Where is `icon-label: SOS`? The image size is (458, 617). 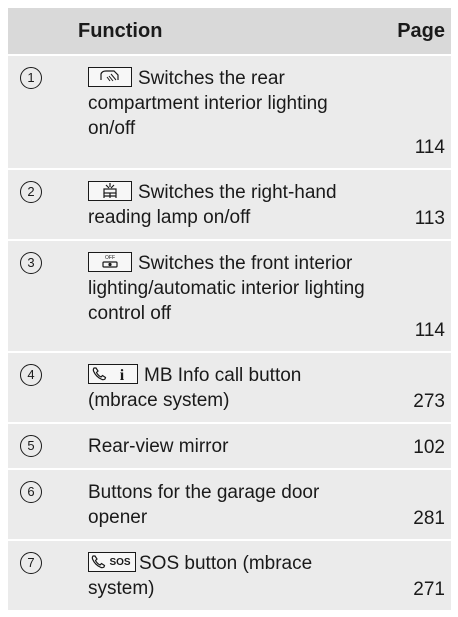
icon-label: SOS is located at coordinates (119, 562).